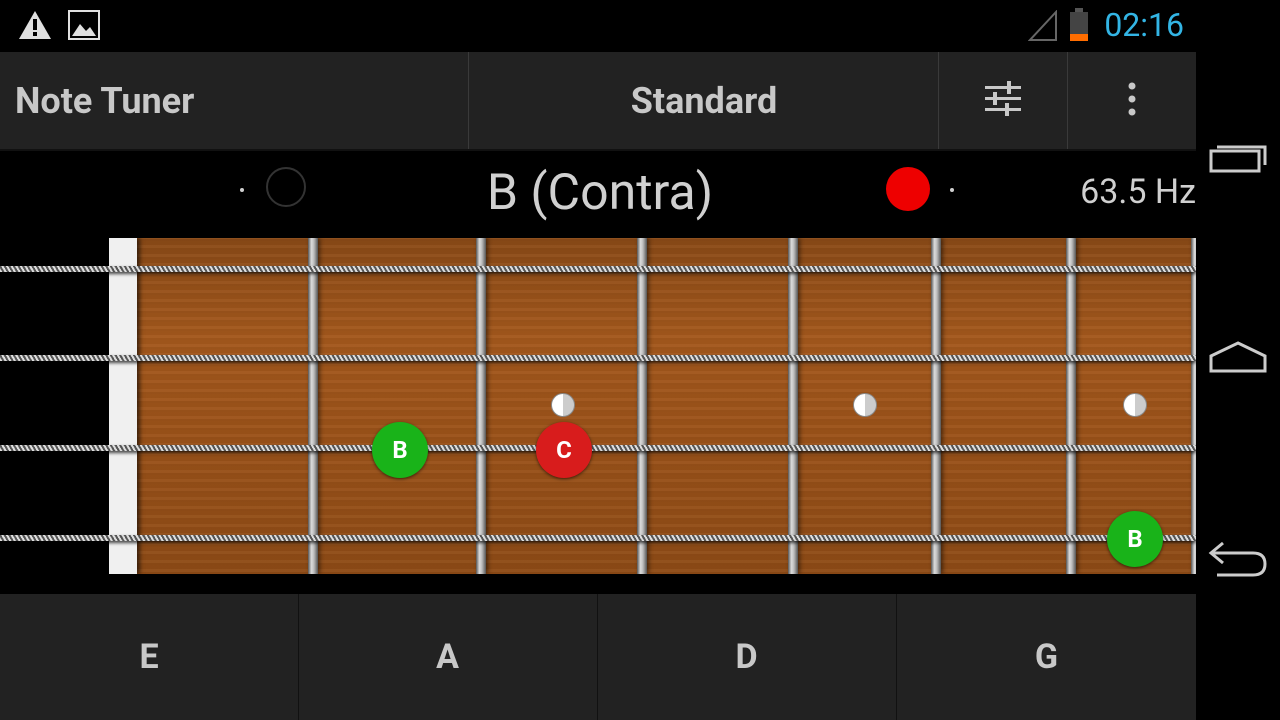 Image resolution: width=1280 pixels, height=720 pixels. I want to click on recent-apps-button, so click(1238, 159).